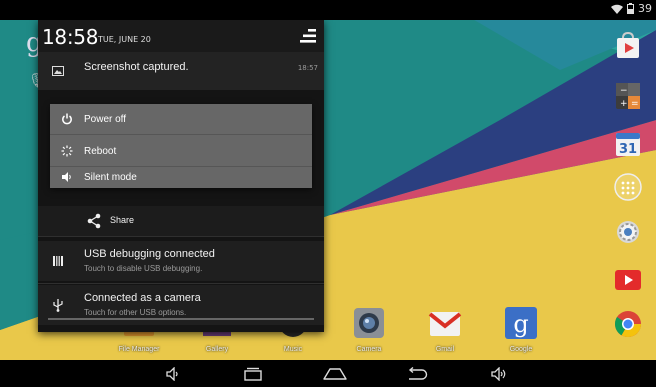 The image size is (656, 387). I want to click on google-icon: g, so click(521, 323).